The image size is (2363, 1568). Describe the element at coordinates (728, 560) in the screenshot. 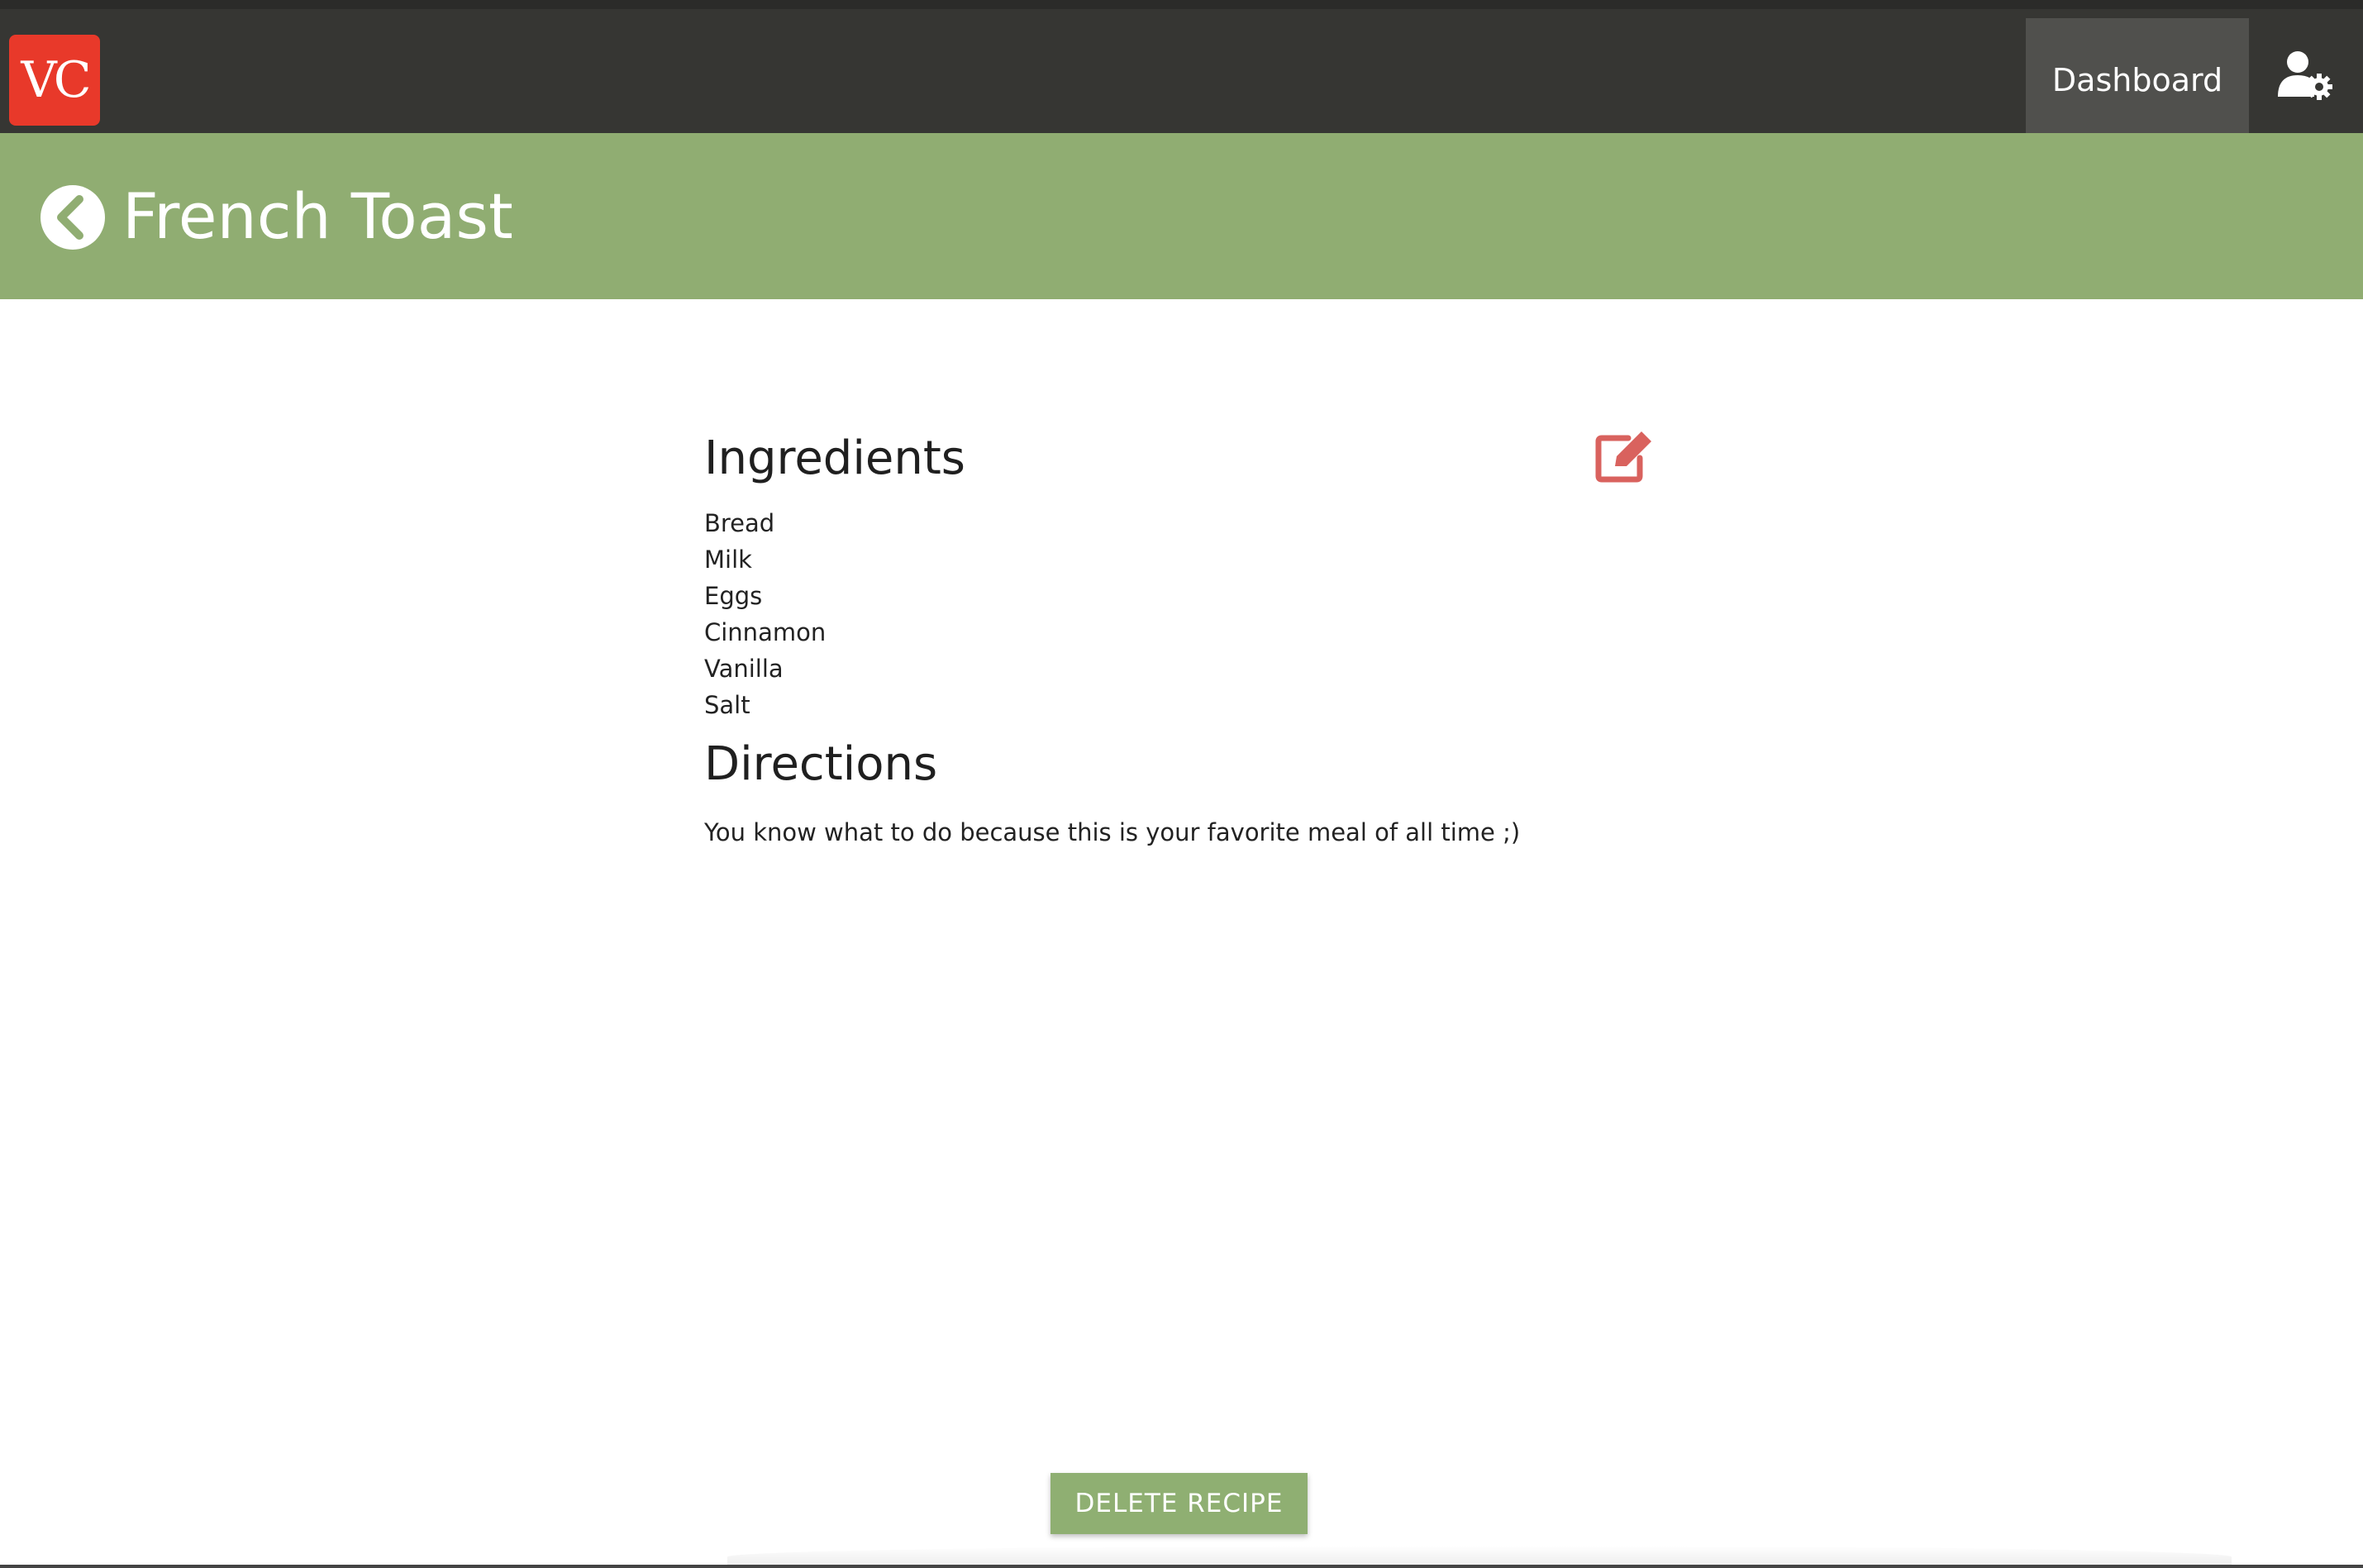

I see `ingredient-item: Milk` at that location.